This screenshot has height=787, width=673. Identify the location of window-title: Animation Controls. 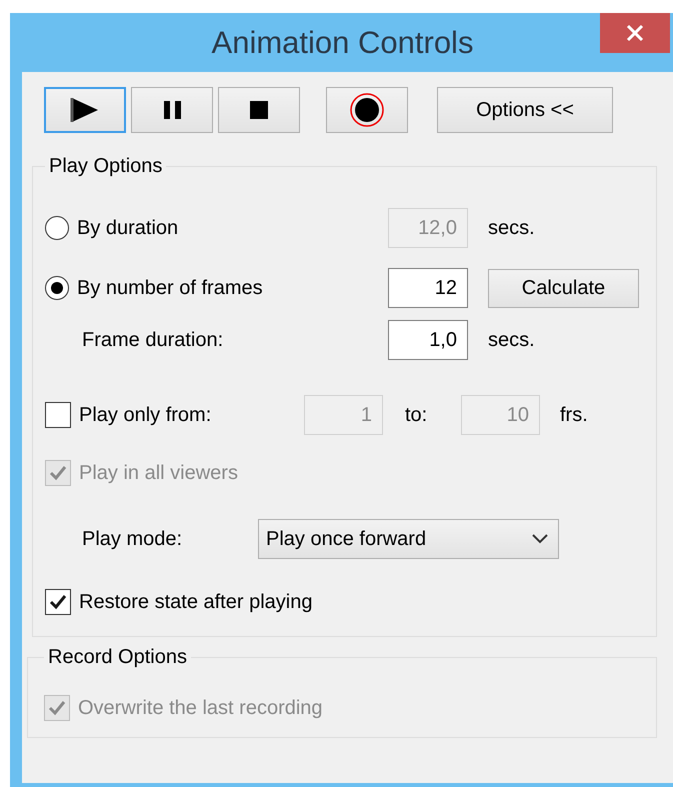
(343, 42).